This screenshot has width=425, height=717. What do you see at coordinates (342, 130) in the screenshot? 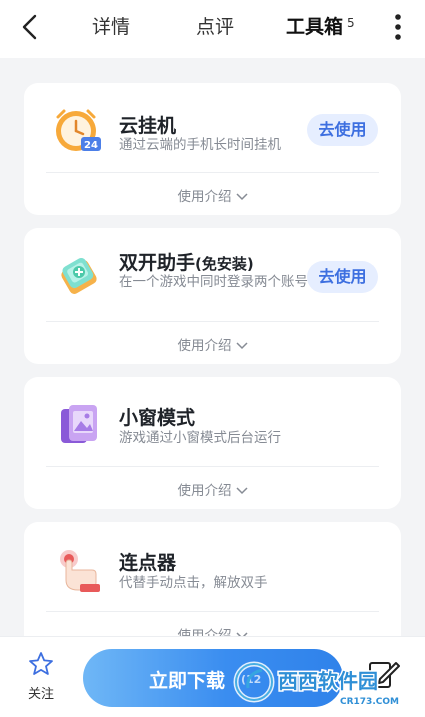
I see `use-cloud-hangup-button: 去使用` at bounding box center [342, 130].